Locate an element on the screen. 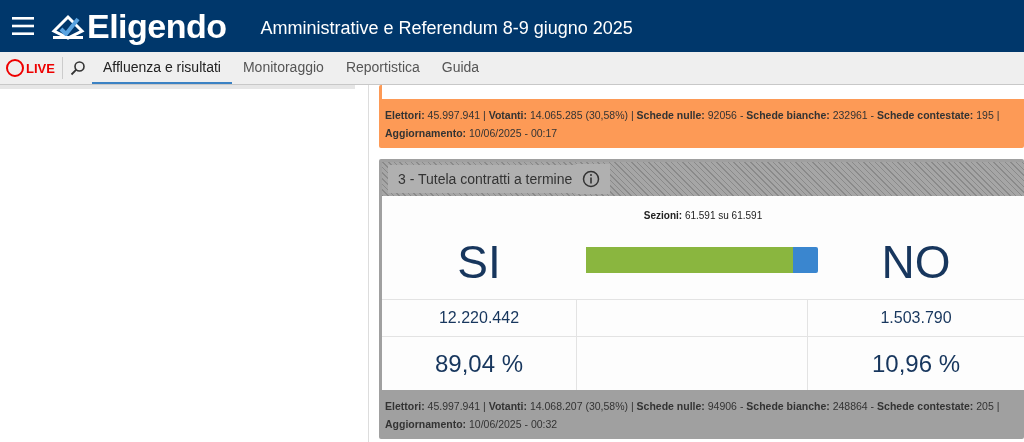  search-icon is located at coordinates (77, 68).